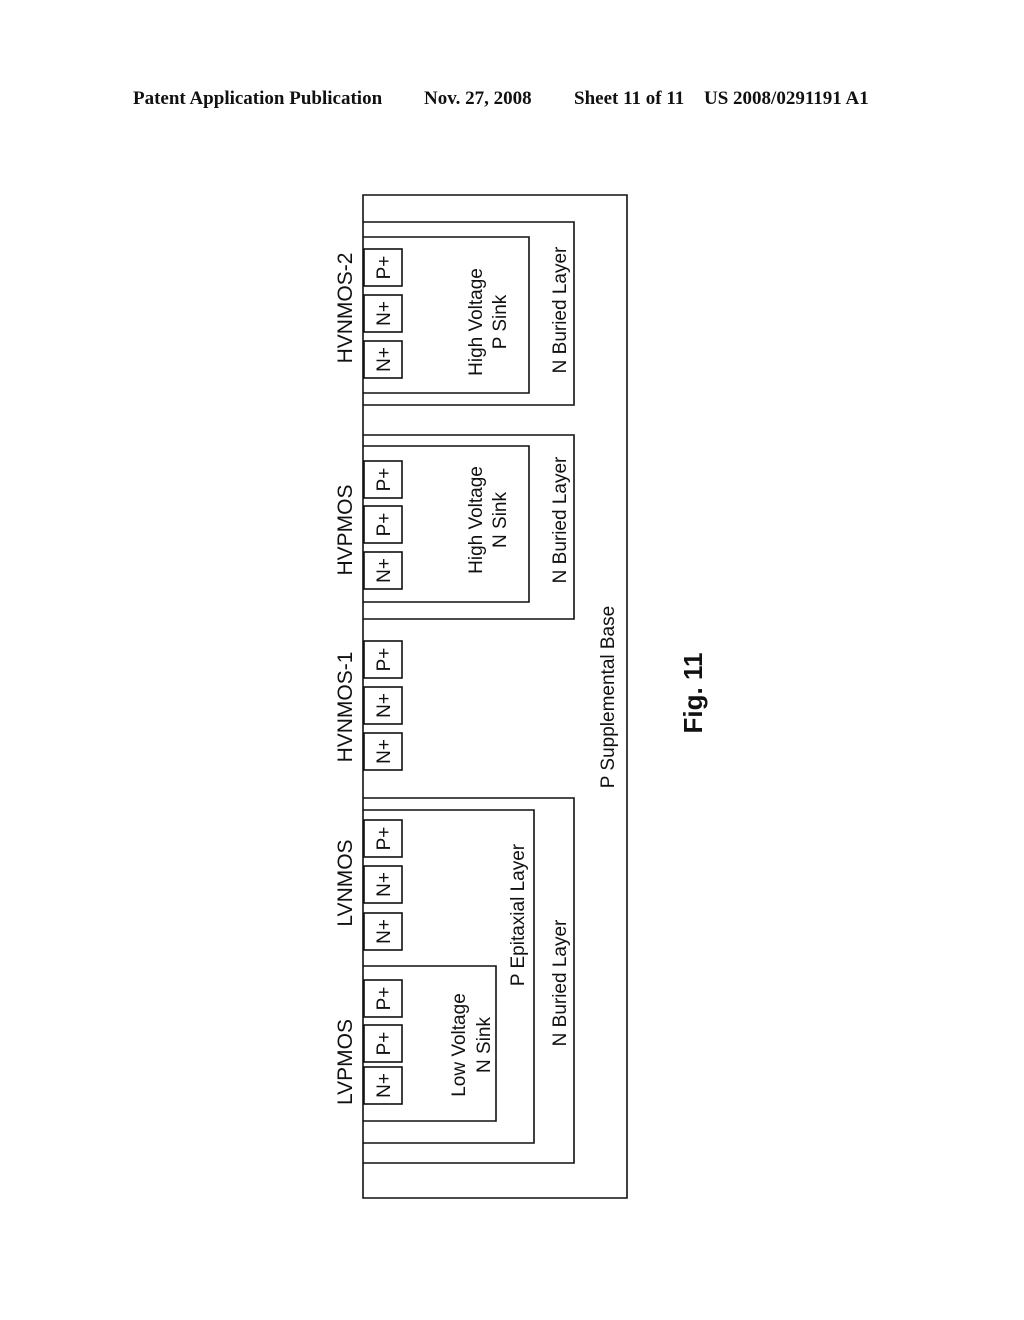 This screenshot has width=1024, height=1320. I want to click on lvpmos-terminal-1: N+, so click(383, 1085).